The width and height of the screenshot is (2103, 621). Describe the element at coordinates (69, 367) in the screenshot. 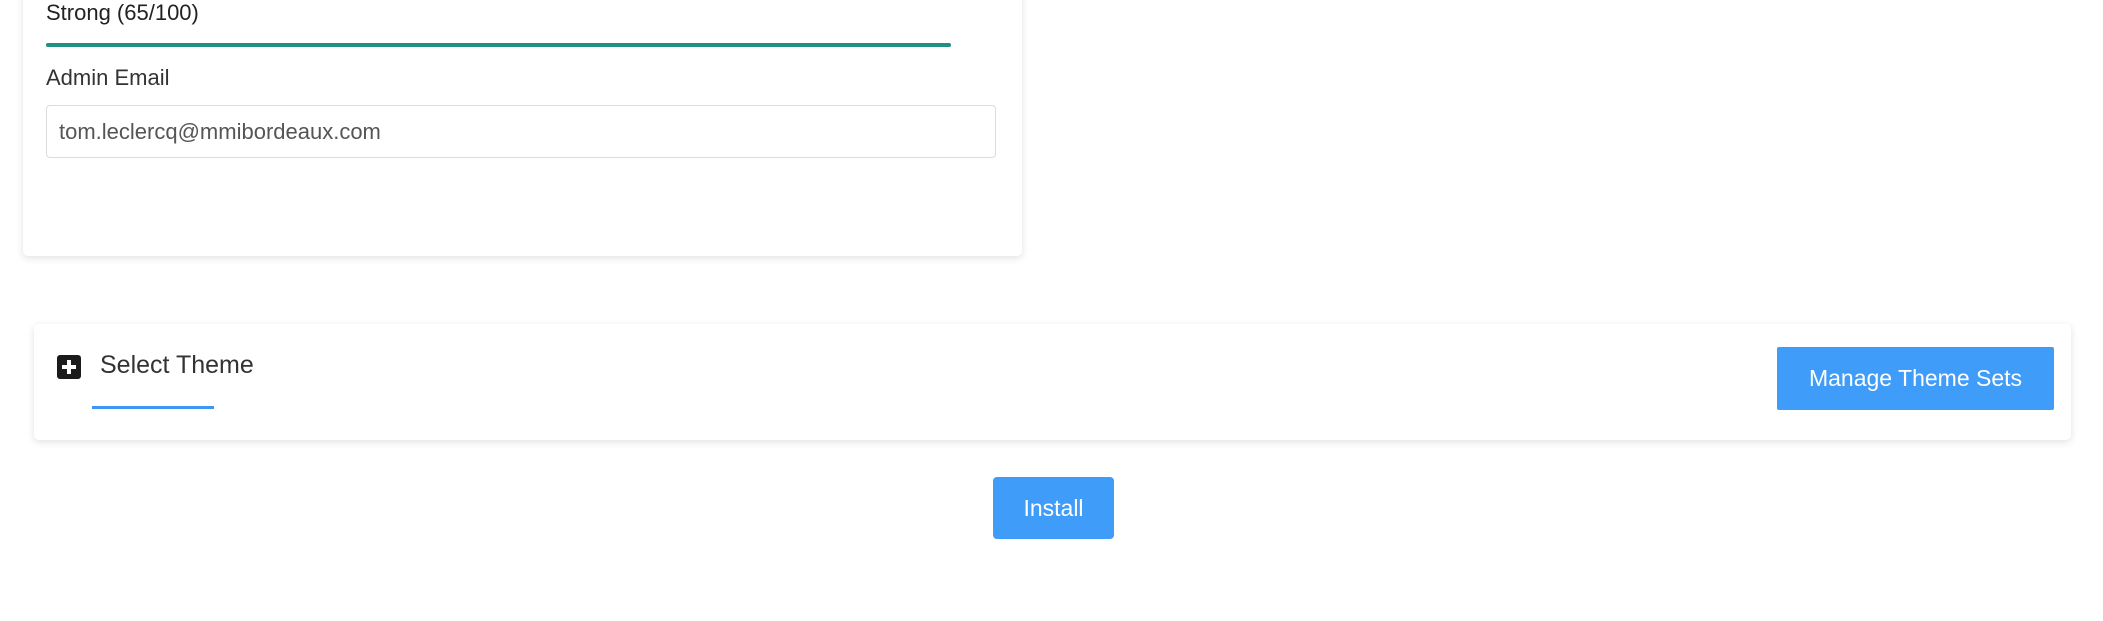

I see `plus-square-icon` at that location.